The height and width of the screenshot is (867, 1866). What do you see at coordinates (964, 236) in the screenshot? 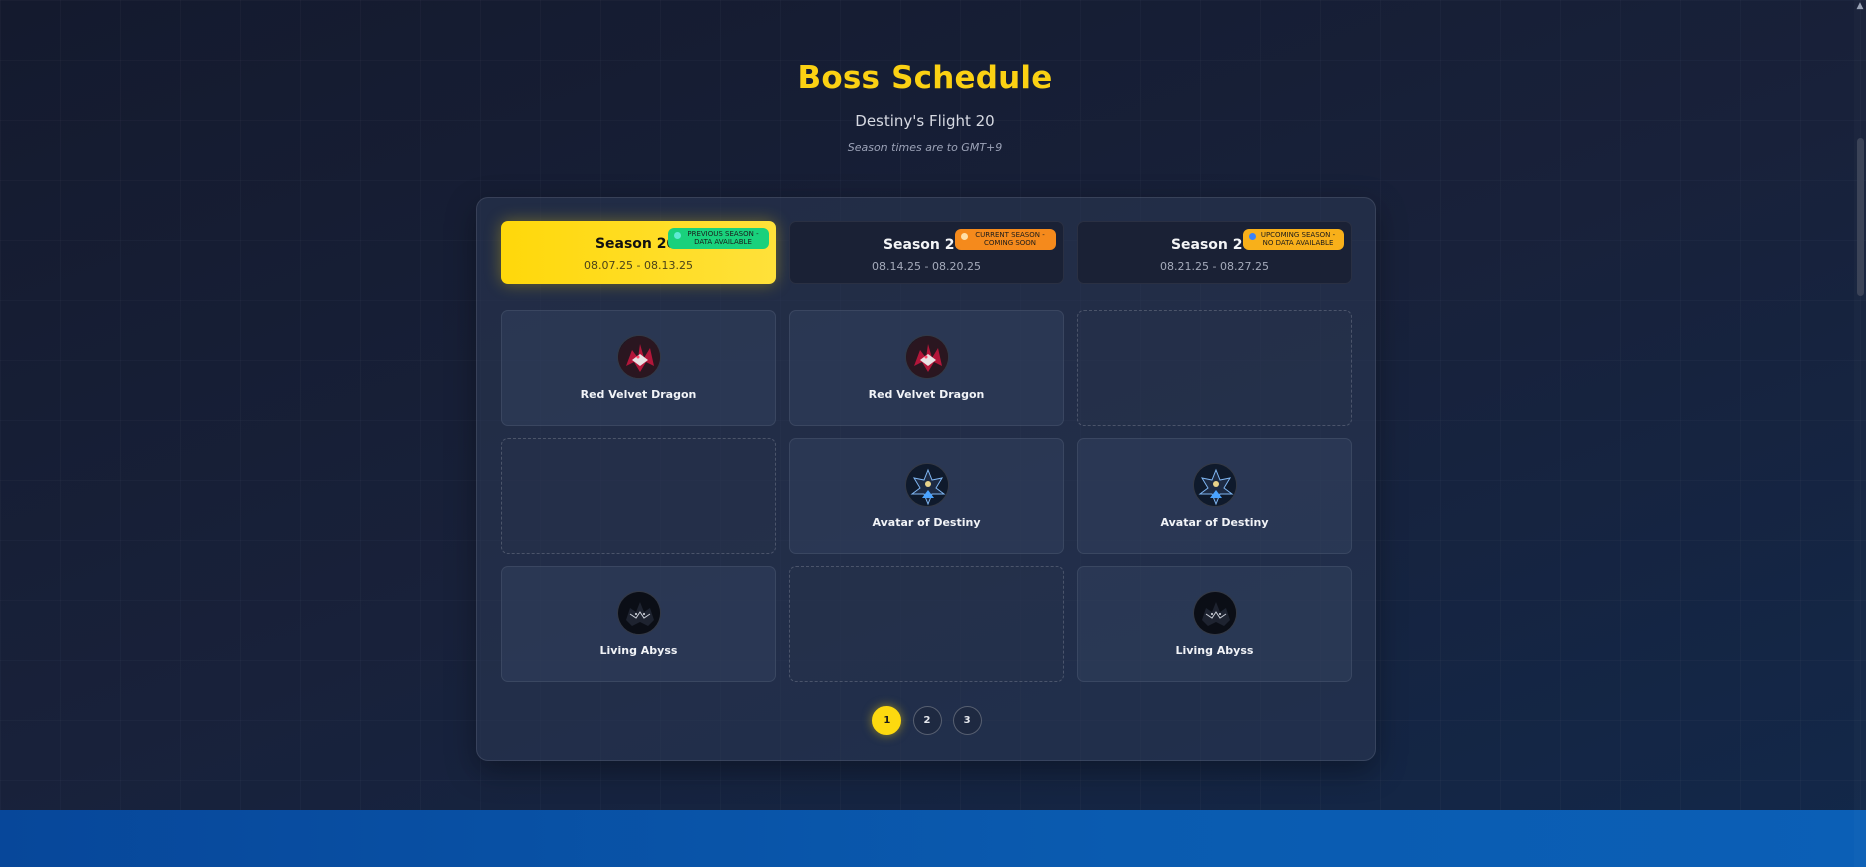
I see `hourglass-icon` at bounding box center [964, 236].